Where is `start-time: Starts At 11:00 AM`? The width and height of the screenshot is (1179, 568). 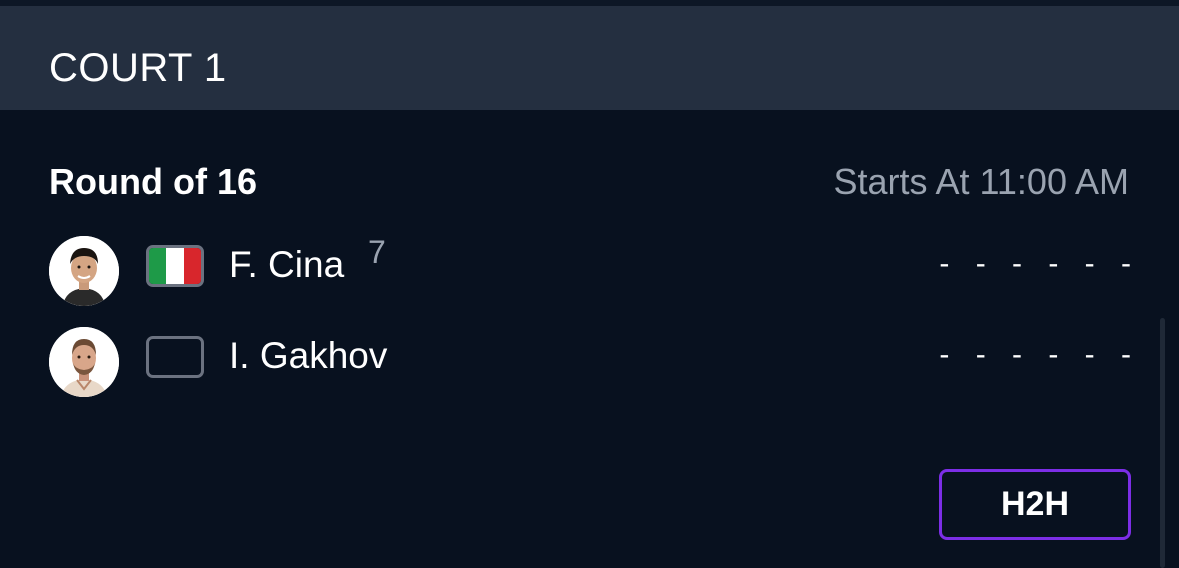 start-time: Starts At 11:00 AM is located at coordinates (981, 181).